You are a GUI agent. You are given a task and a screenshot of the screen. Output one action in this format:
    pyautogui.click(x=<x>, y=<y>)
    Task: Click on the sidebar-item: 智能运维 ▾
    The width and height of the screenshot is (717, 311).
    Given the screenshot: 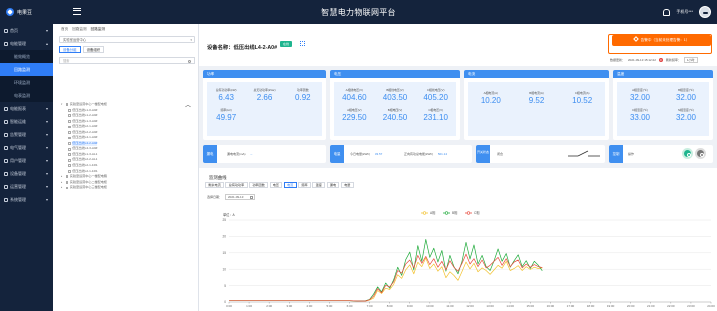 What is the action you would take?
    pyautogui.click(x=26, y=121)
    